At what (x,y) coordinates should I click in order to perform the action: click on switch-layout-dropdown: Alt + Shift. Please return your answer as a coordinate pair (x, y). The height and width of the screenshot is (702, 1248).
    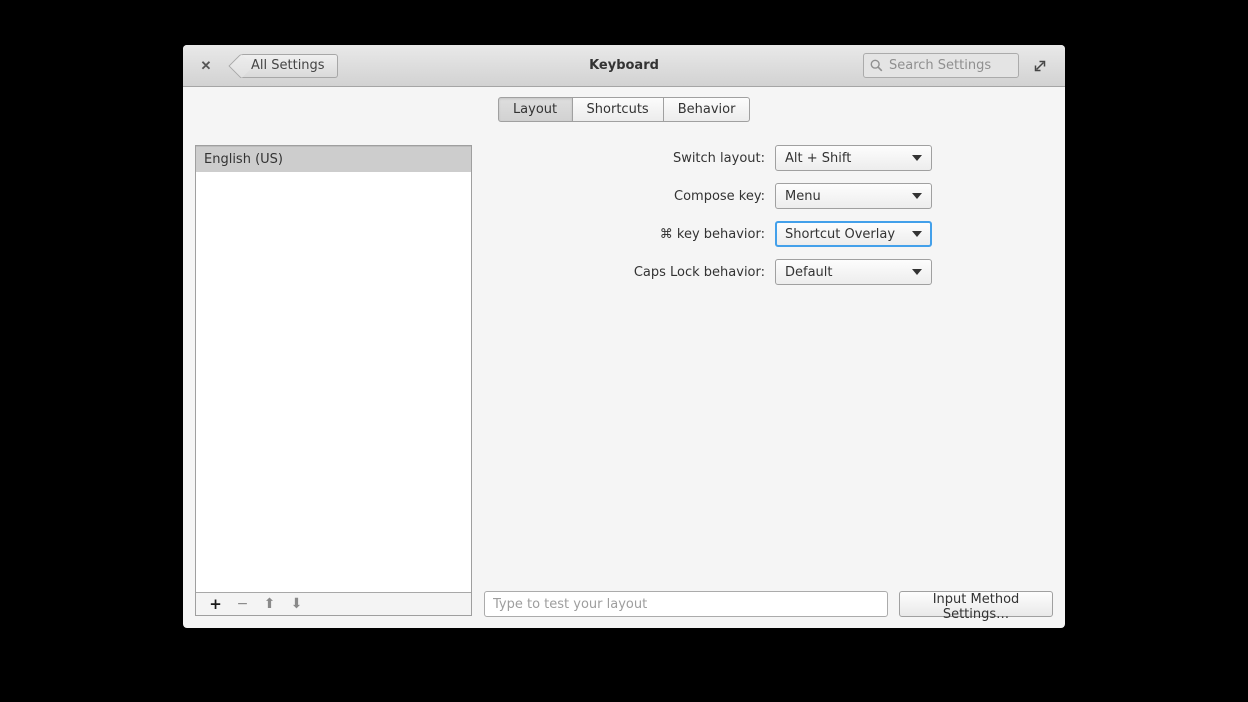
    Looking at the image, I should click on (853, 158).